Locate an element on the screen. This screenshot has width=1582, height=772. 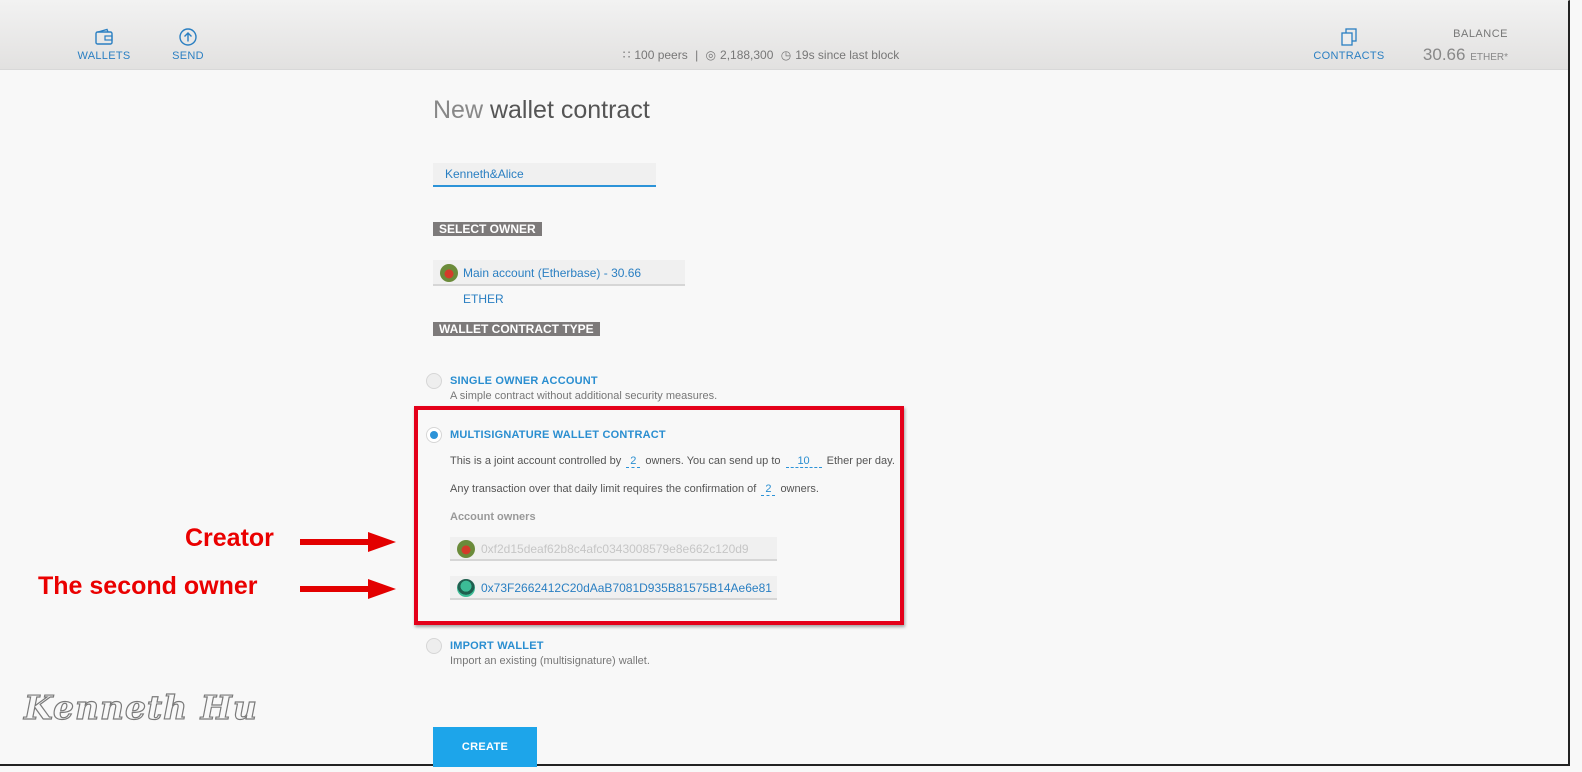
signal-icon: ∷ is located at coordinates (626, 55).